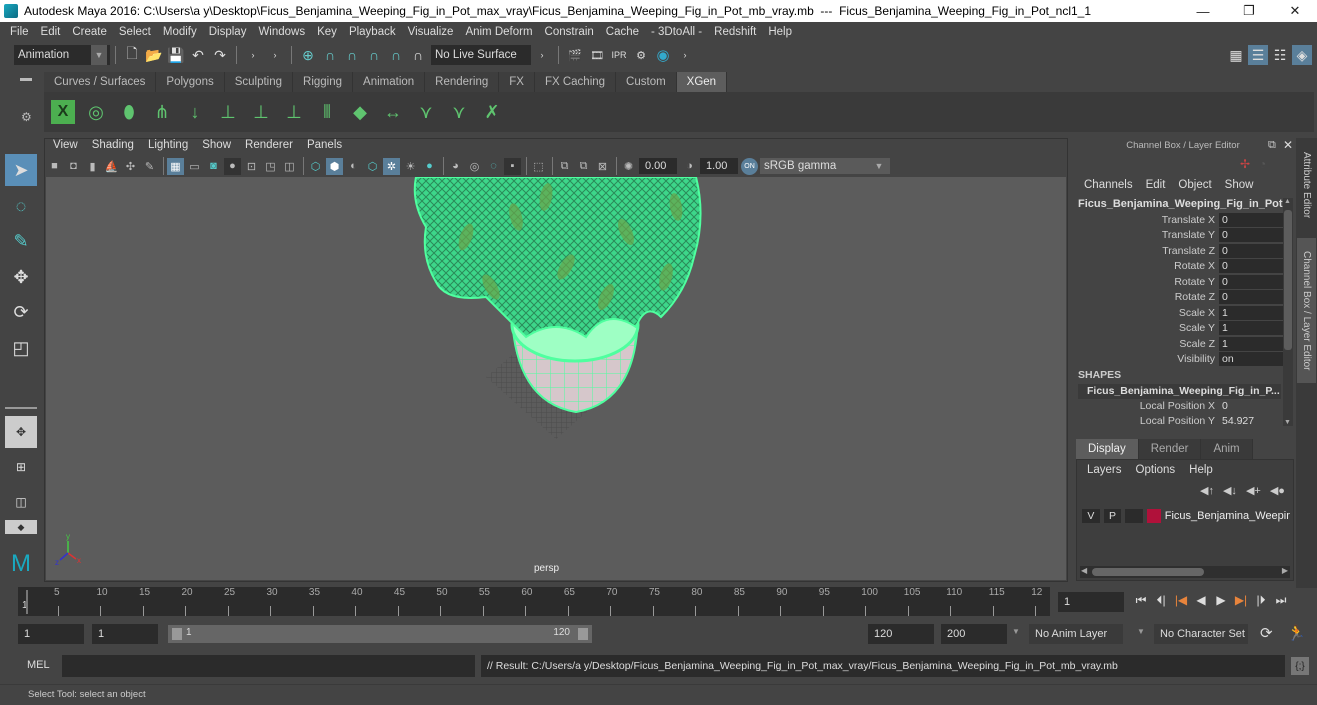  I want to click on channel-box-layer-editor-tab: Channel Box / Layer Editor, so click(1306, 310).